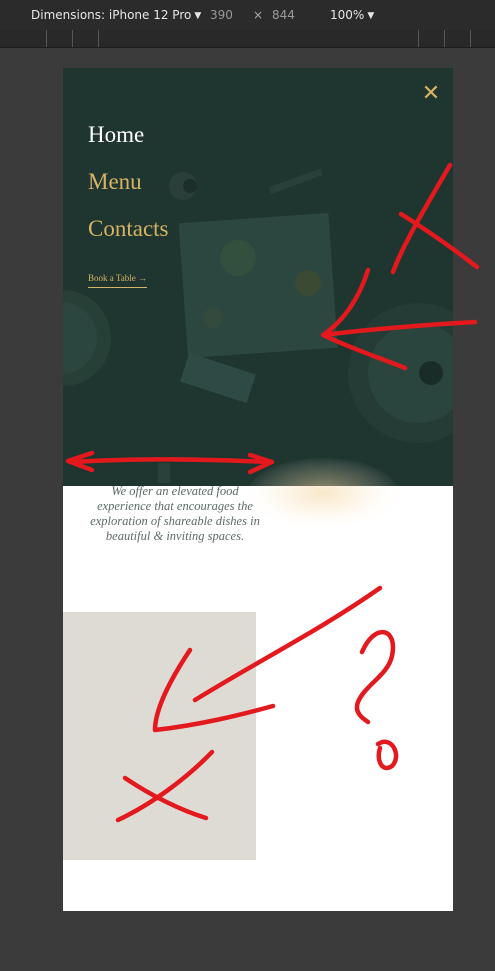  I want to click on close-icon: ✕, so click(431, 93).